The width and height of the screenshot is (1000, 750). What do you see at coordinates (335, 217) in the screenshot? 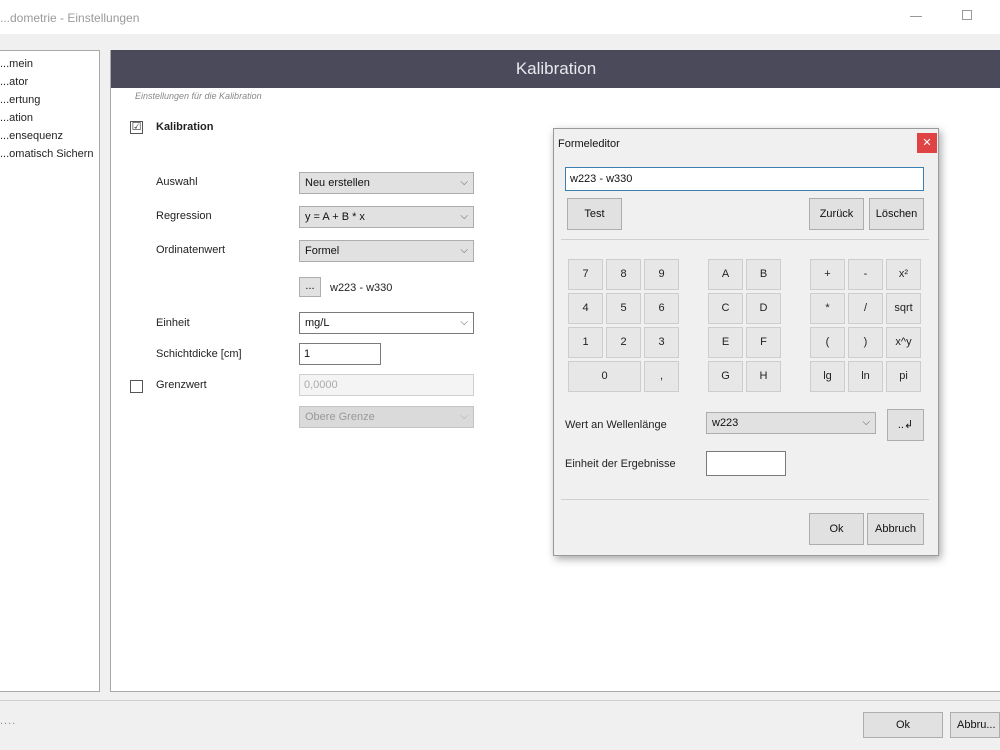
I see `regression-value: y = A + B * x` at bounding box center [335, 217].